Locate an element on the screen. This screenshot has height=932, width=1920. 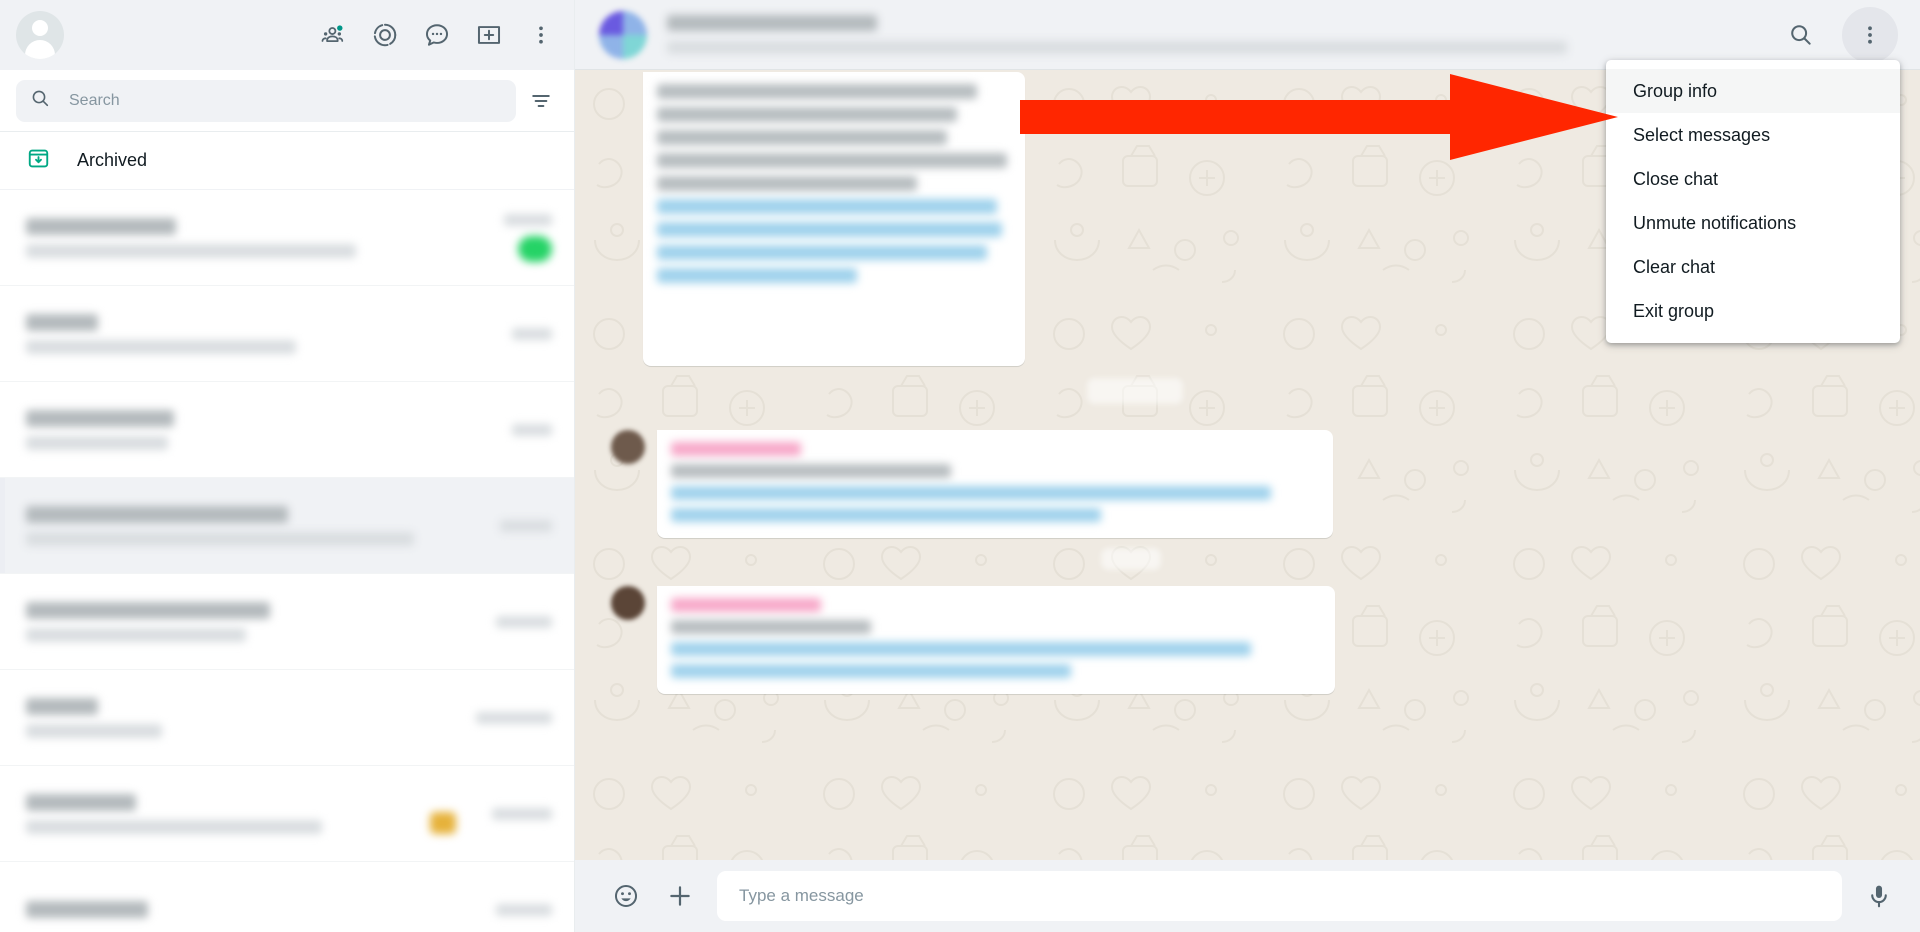
chat-menu-icon is located at coordinates (1870, 34).